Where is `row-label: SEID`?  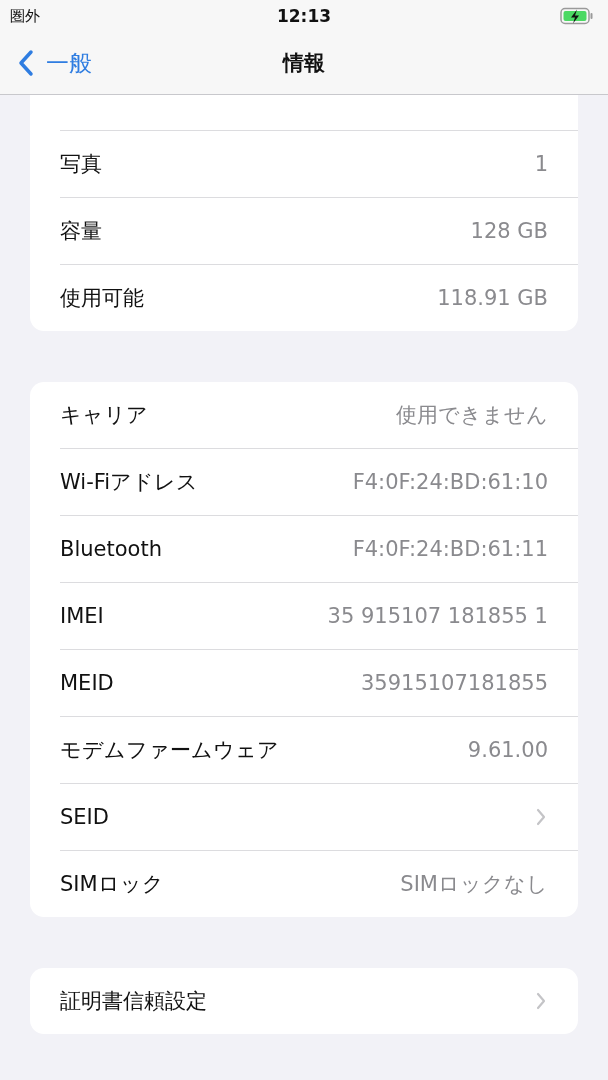 row-label: SEID is located at coordinates (84, 817).